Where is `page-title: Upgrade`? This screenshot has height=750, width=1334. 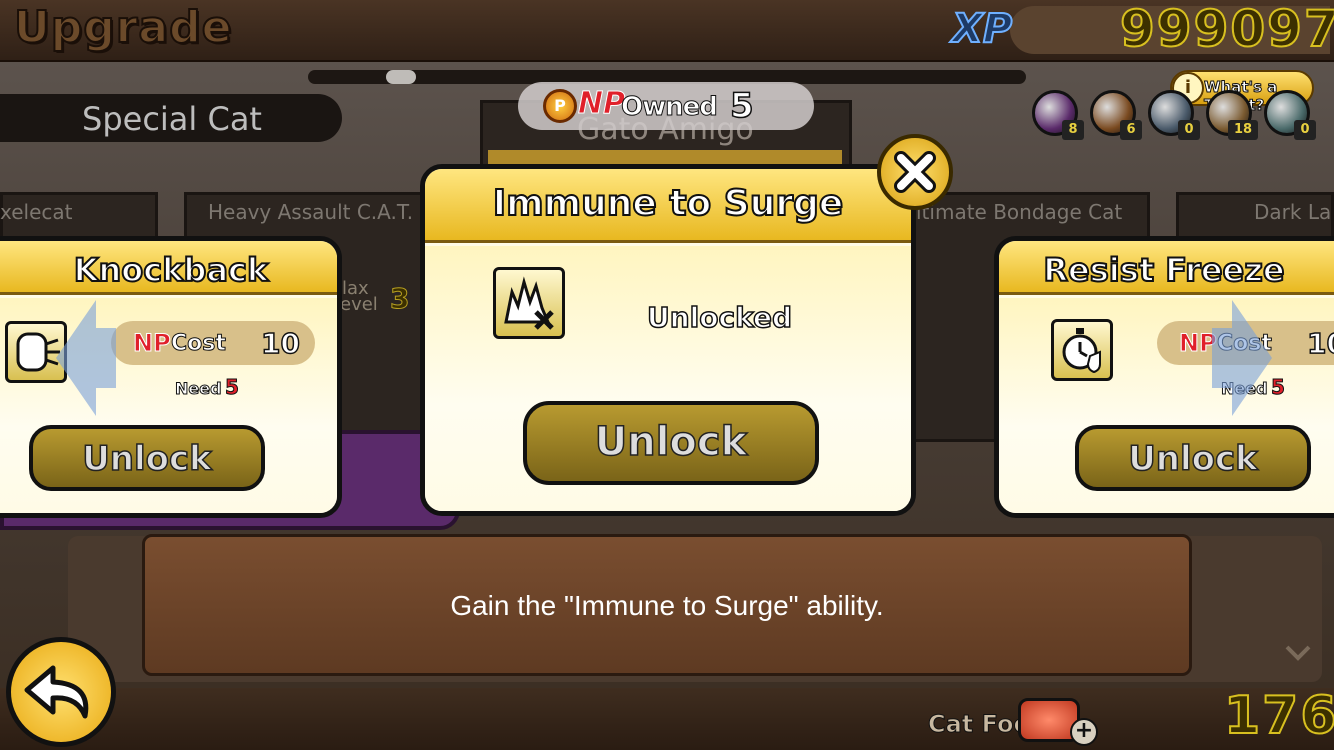
page-title: Upgrade is located at coordinates (123, 27).